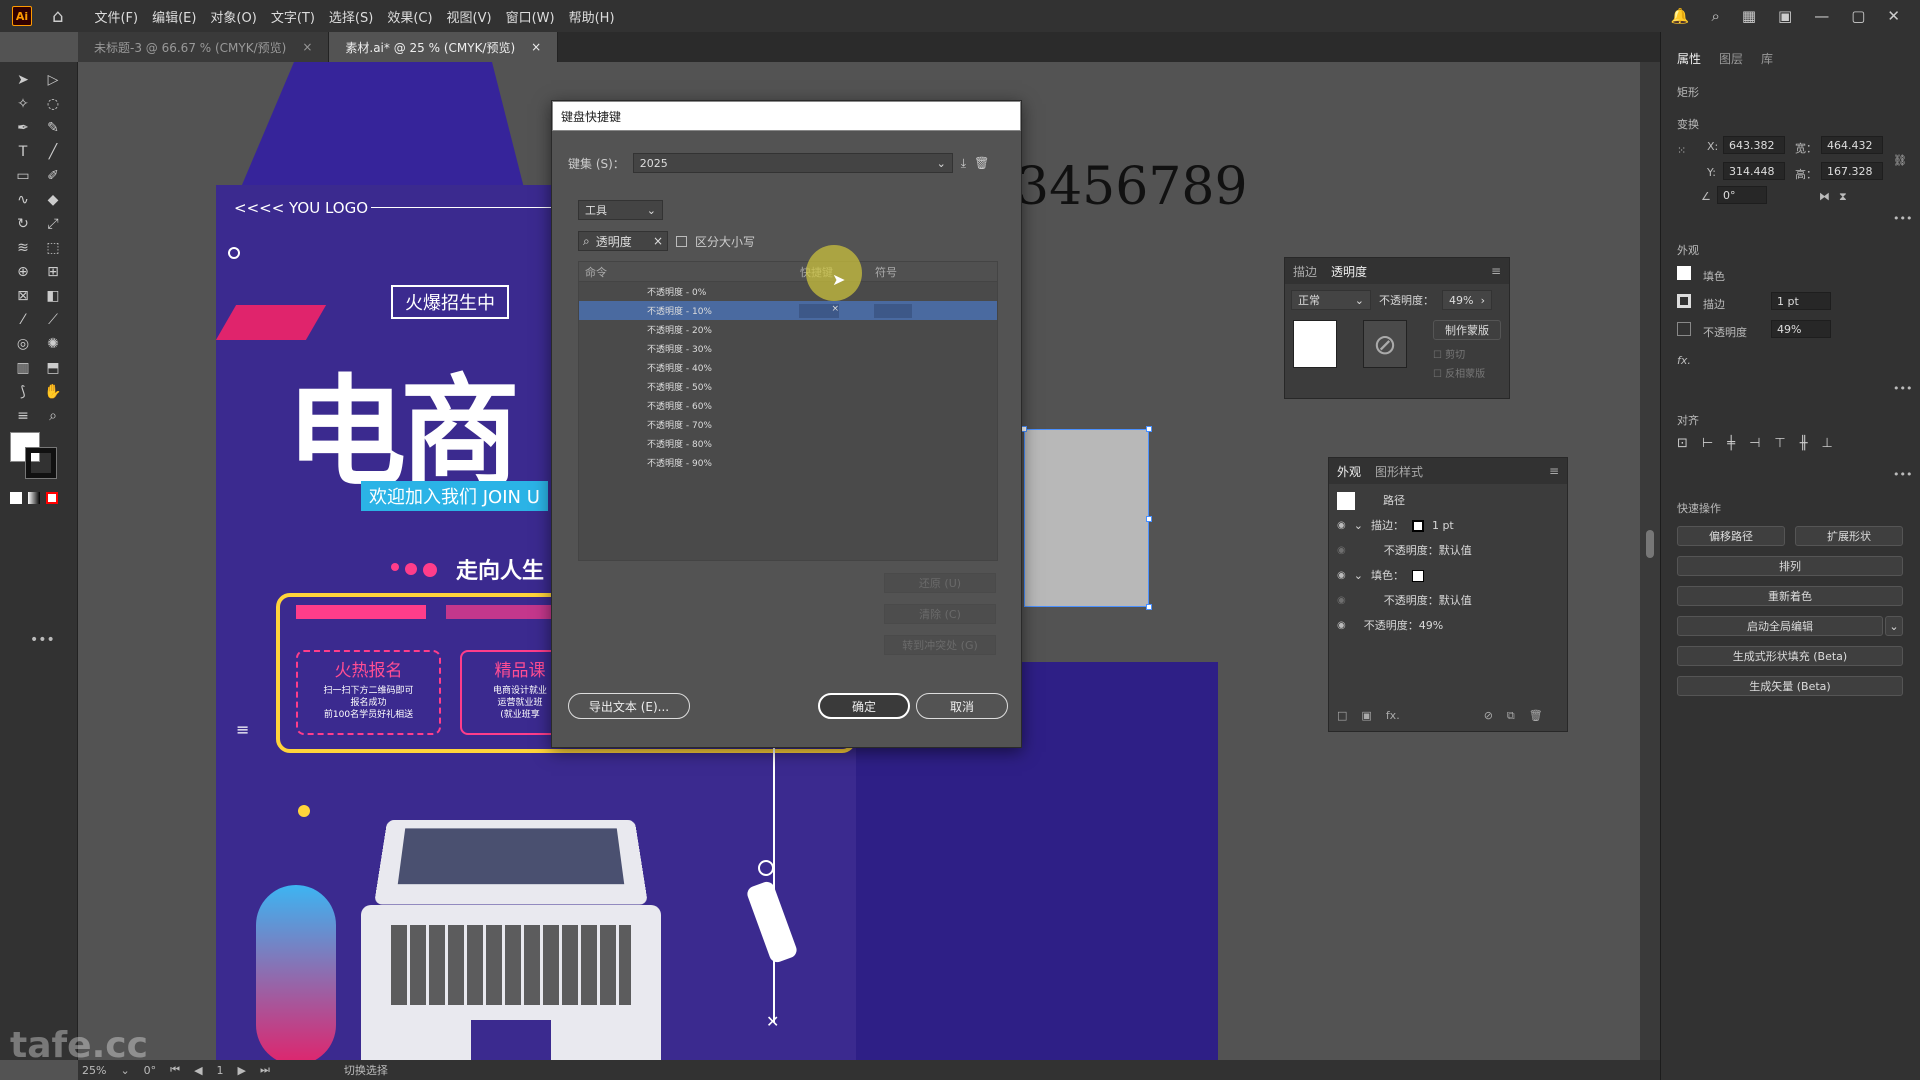 The image size is (1920, 1080). What do you see at coordinates (1467, 330) in the screenshot?
I see `make-mask-button: 制作蒙版` at bounding box center [1467, 330].